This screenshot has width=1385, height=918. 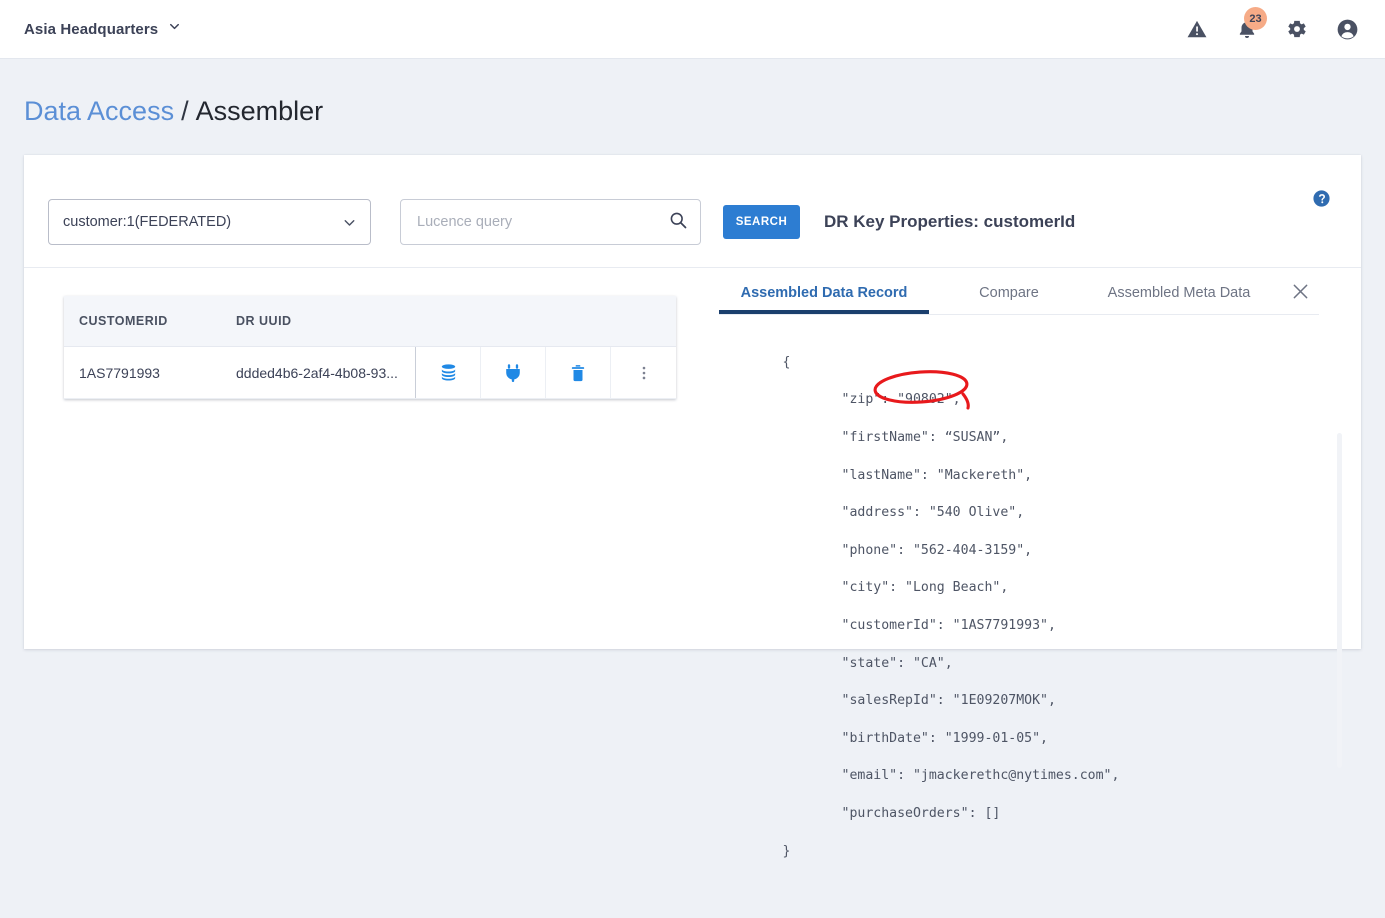 I want to click on account-circle-icon, so click(x=1347, y=29).